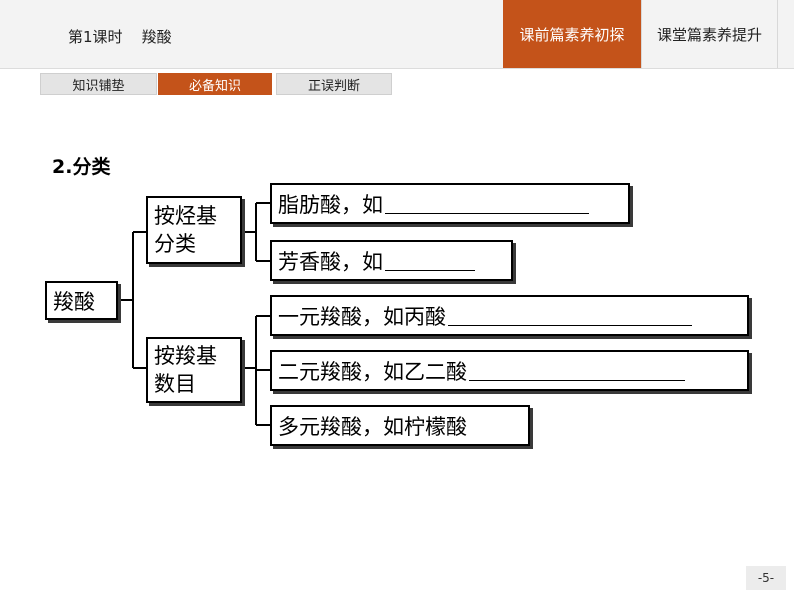 This screenshot has width=794, height=596. I want to click on group-node-by-hydrocarbon: 按烃基 分类, so click(194, 230).